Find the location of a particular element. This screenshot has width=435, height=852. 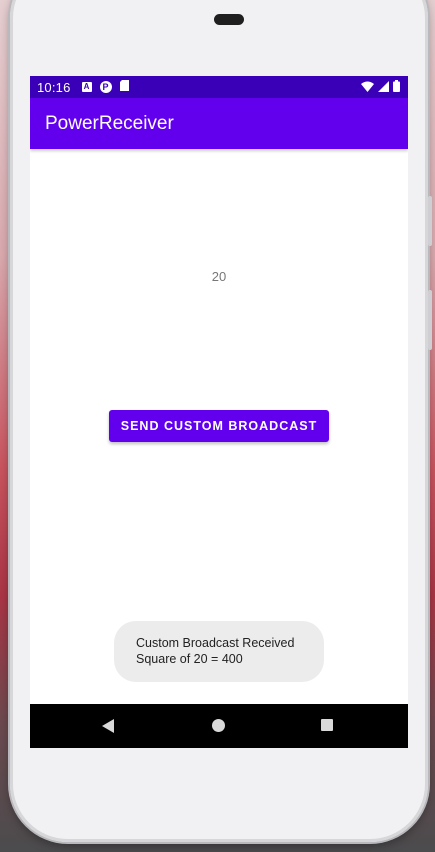

number-text: 20 is located at coordinates (219, 276).